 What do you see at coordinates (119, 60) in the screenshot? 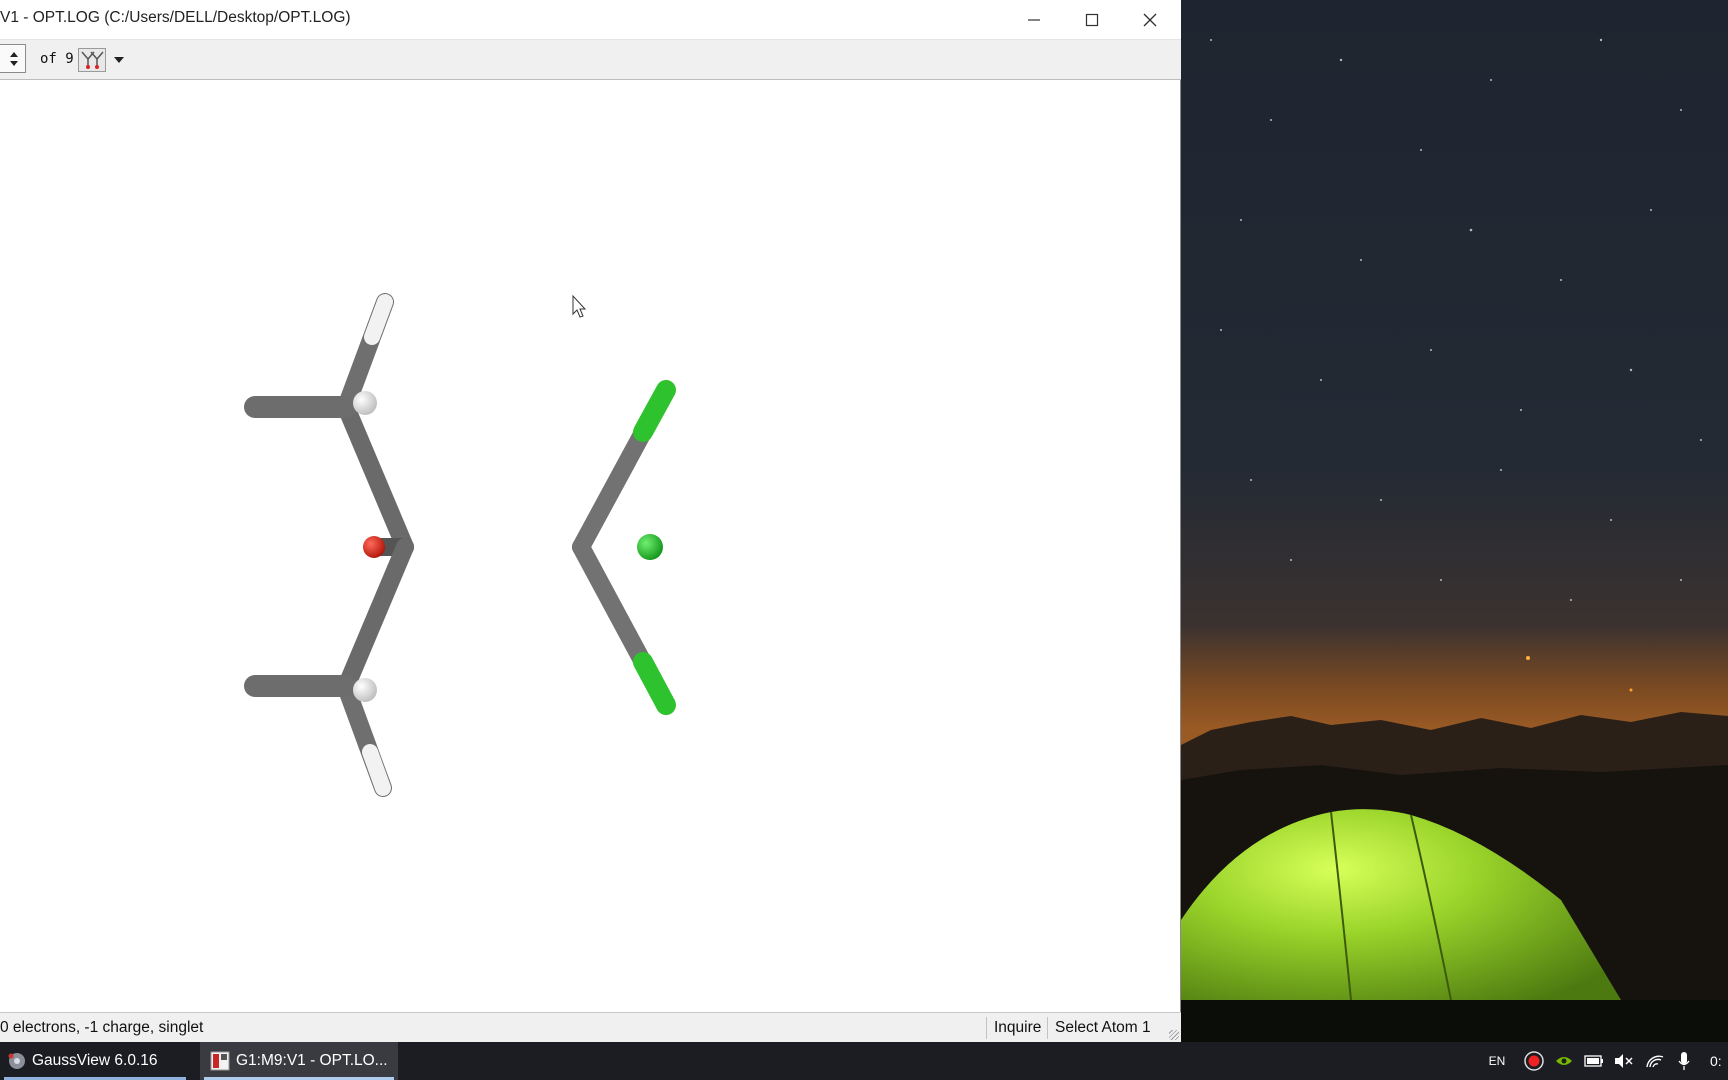
I see `vibration-dropdown-icon` at bounding box center [119, 60].